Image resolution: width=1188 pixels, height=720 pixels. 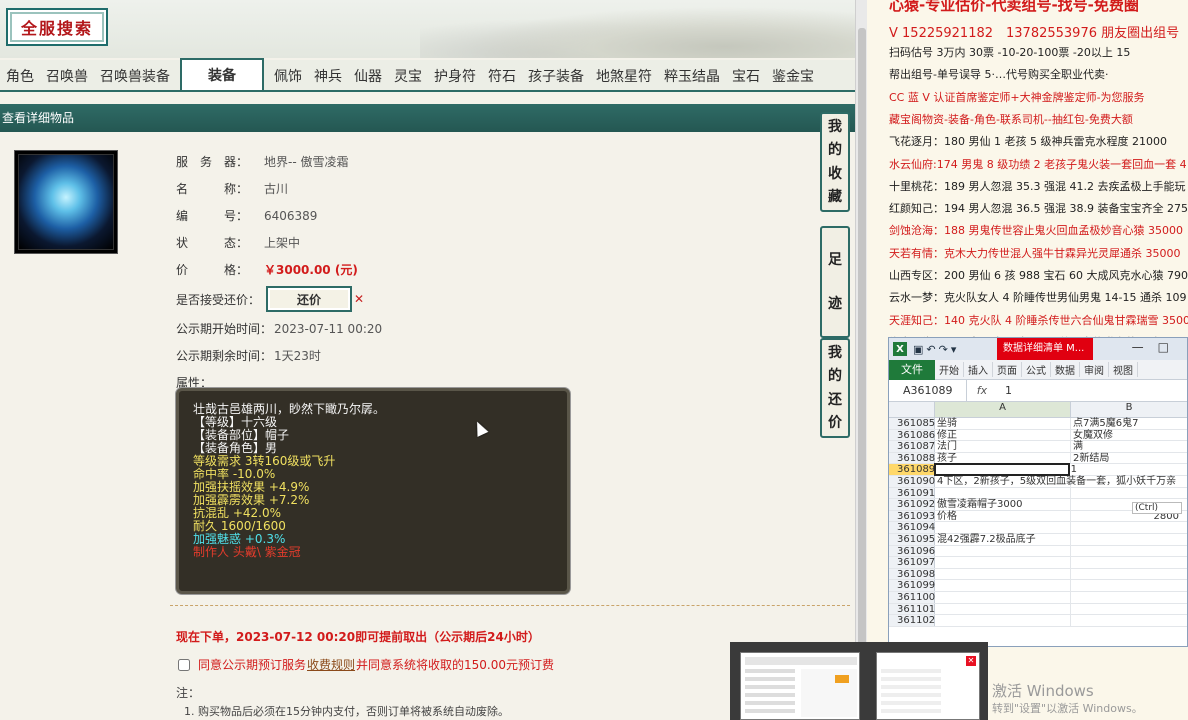 I want to click on name-row: 名 称： 古川, so click(x=426, y=188).